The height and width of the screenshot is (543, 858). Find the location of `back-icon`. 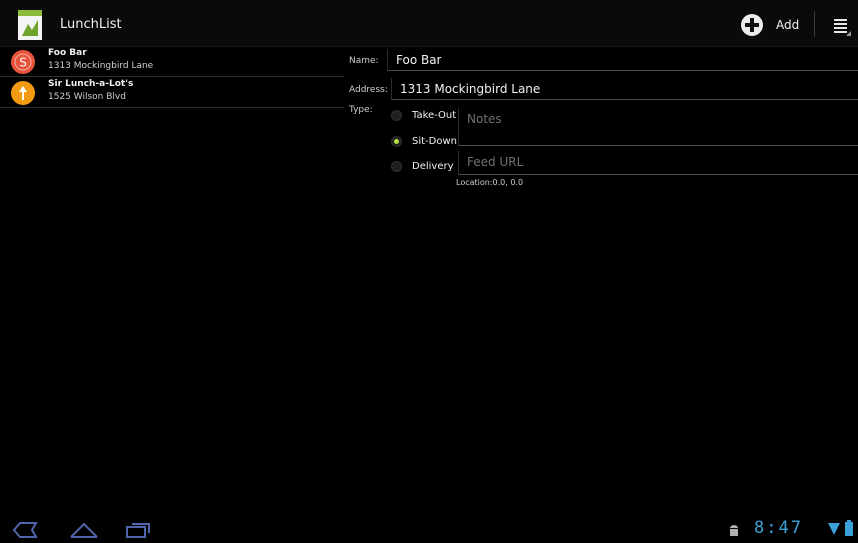

back-icon is located at coordinates (25, 530).